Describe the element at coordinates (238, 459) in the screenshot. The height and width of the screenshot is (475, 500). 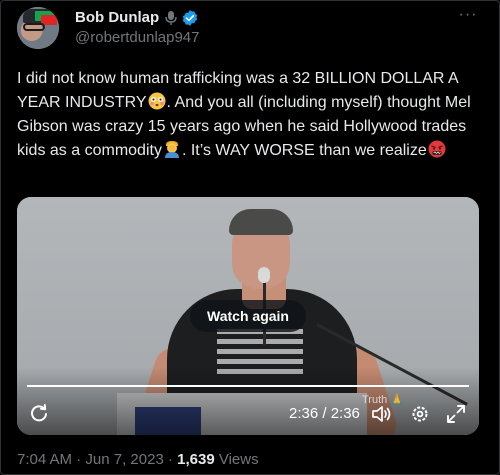
I see `views-label: Views` at that location.